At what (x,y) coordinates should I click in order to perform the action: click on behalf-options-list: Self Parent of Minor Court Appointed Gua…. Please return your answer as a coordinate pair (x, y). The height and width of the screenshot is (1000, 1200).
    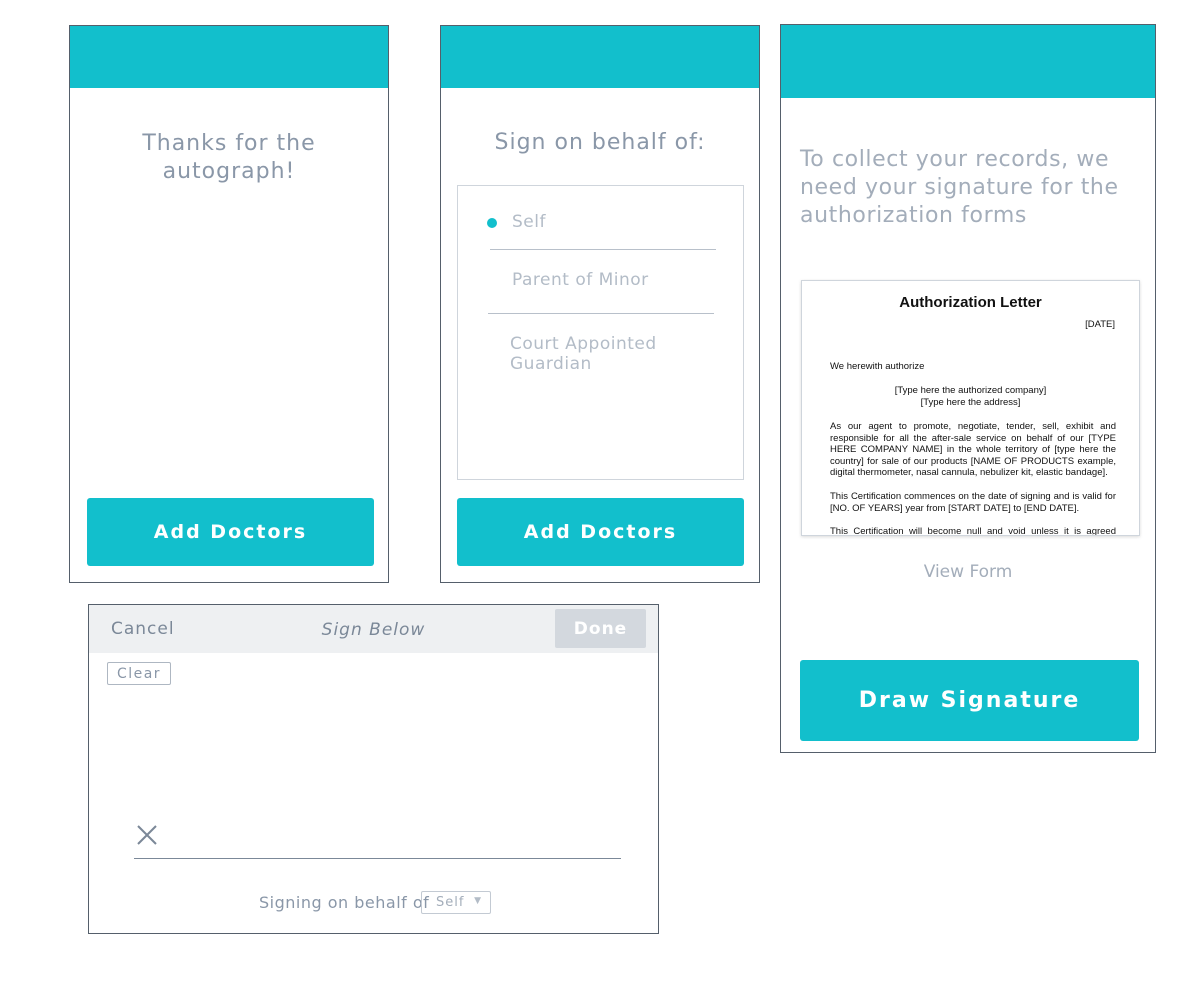
    Looking at the image, I should click on (600, 332).